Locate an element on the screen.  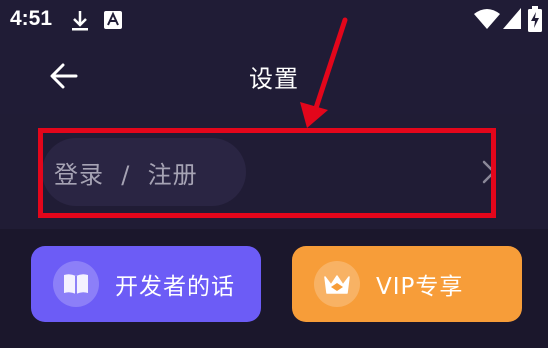
keyboard-a-icon is located at coordinates (113, 20).